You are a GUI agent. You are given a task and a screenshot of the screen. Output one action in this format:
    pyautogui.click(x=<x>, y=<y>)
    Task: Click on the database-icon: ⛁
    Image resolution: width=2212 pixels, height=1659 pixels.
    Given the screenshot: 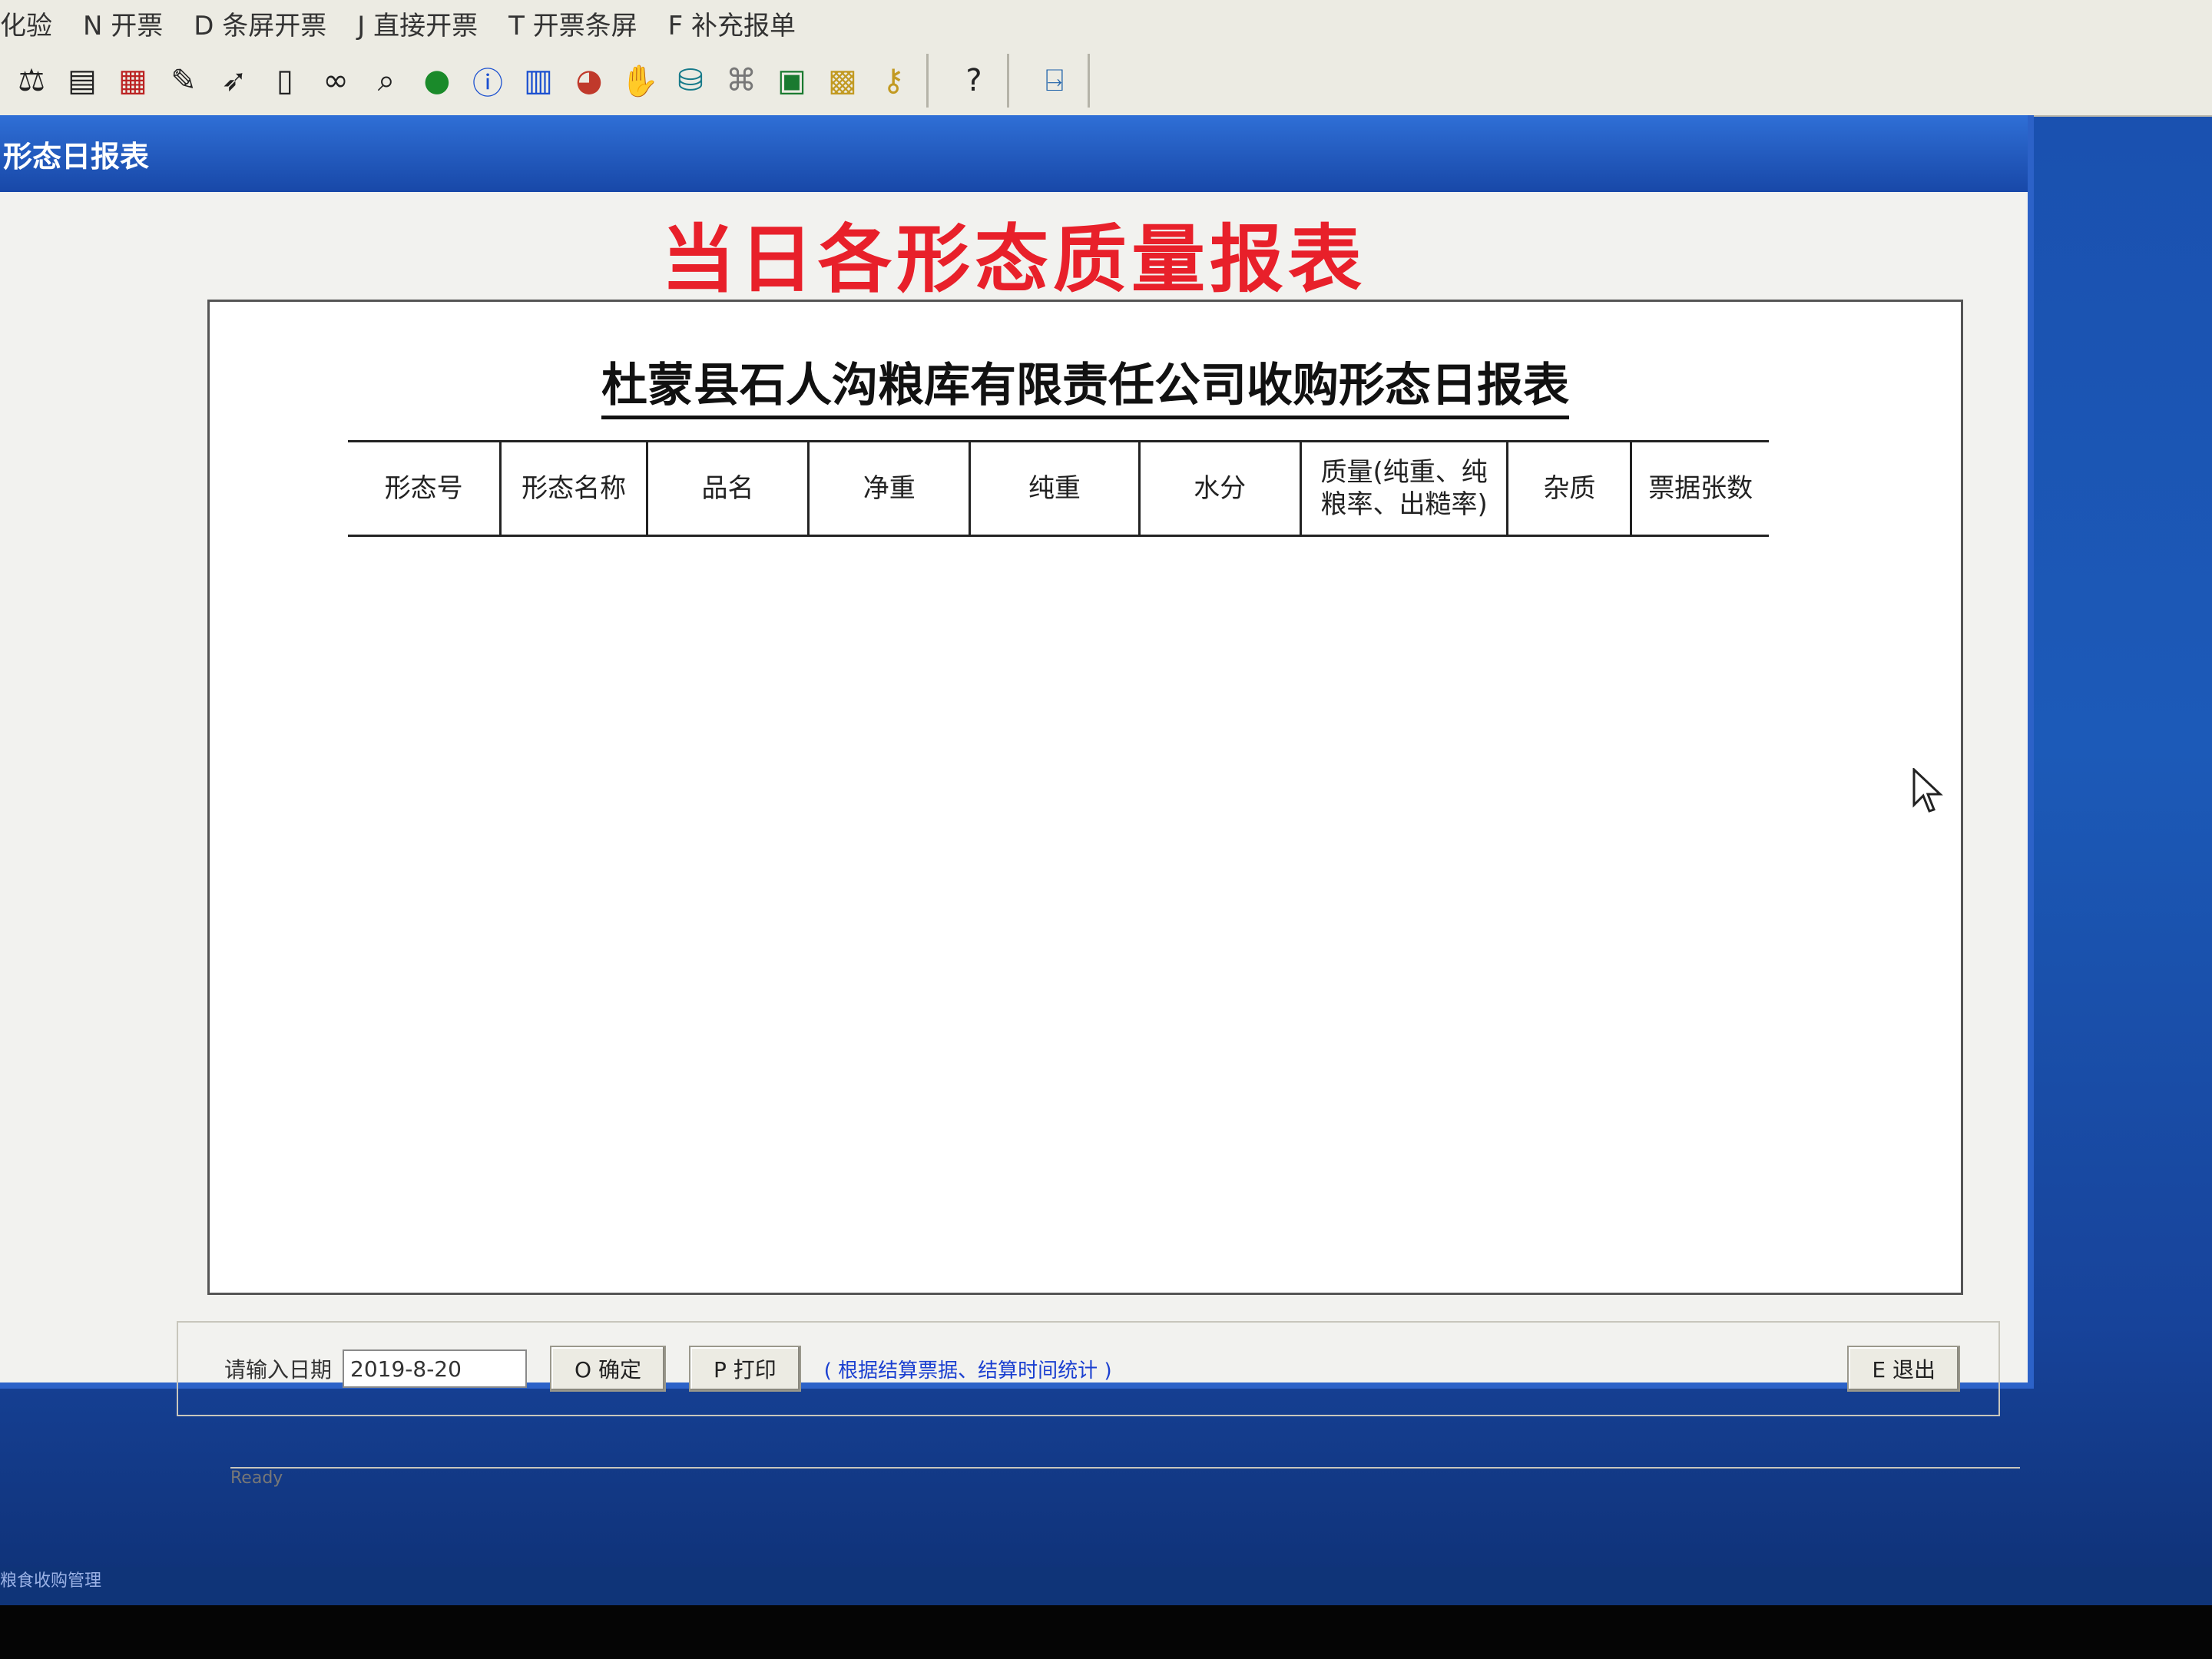 What is the action you would take?
    pyautogui.click(x=691, y=81)
    